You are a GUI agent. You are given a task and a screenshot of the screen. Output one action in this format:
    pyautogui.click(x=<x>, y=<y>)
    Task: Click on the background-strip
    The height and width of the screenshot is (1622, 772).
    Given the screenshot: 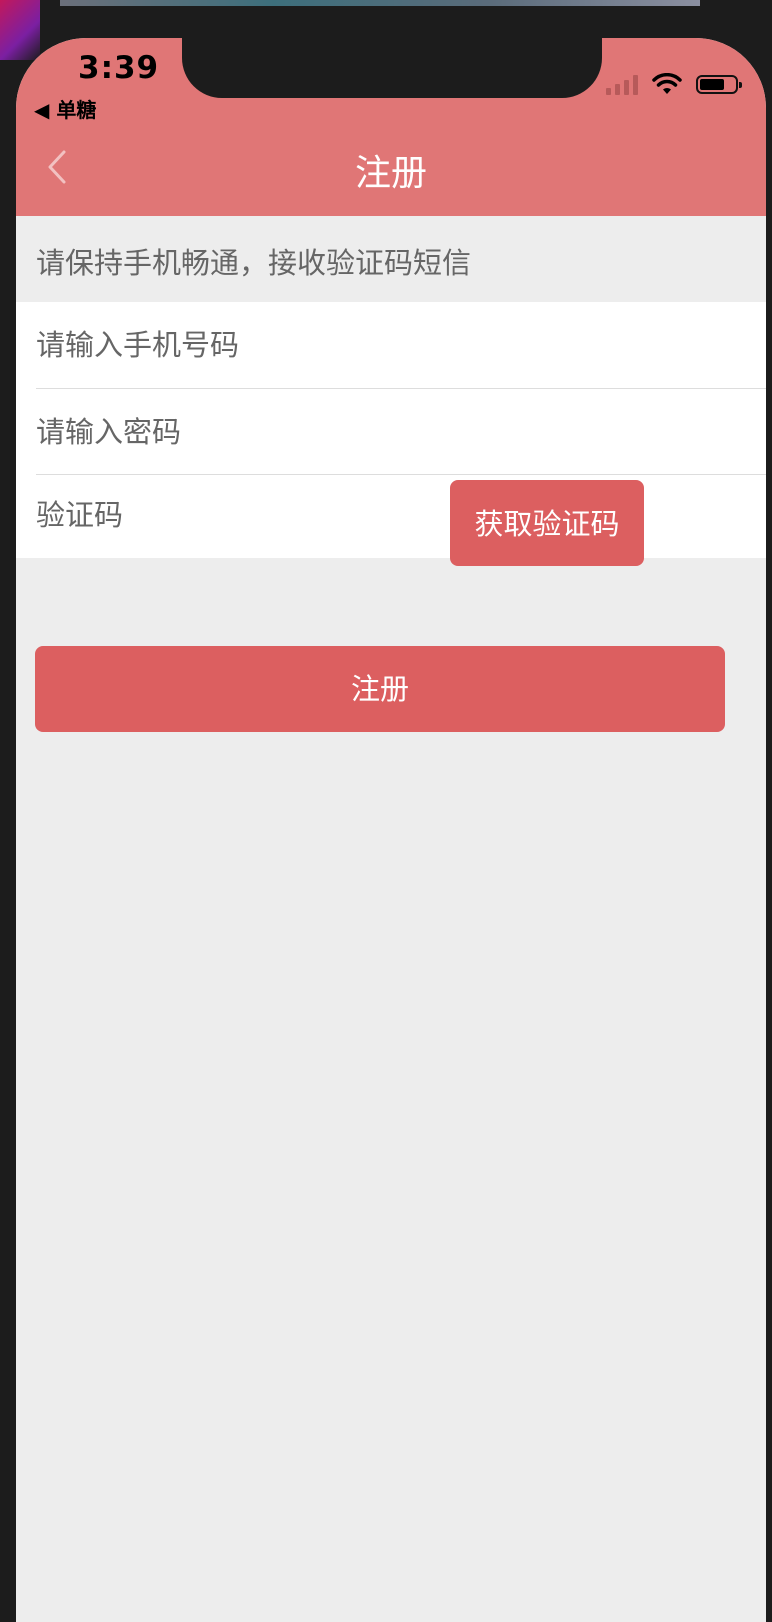 What is the action you would take?
    pyautogui.click(x=380, y=3)
    